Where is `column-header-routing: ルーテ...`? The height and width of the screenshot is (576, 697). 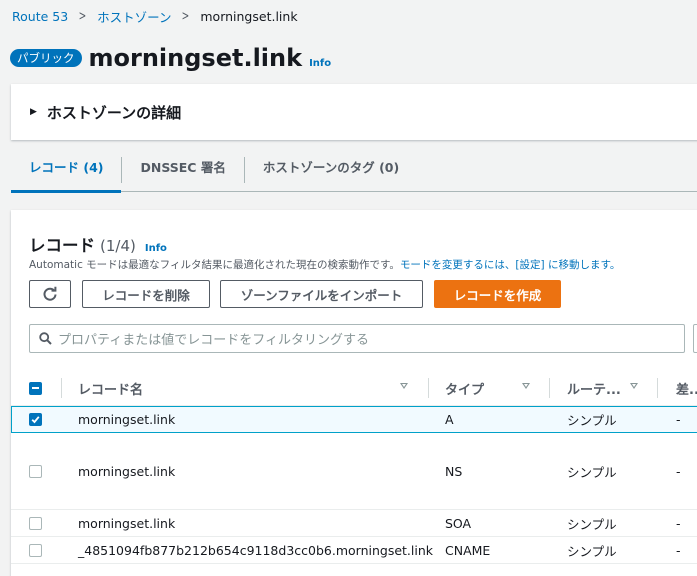 column-header-routing: ルーテ... is located at coordinates (594, 388).